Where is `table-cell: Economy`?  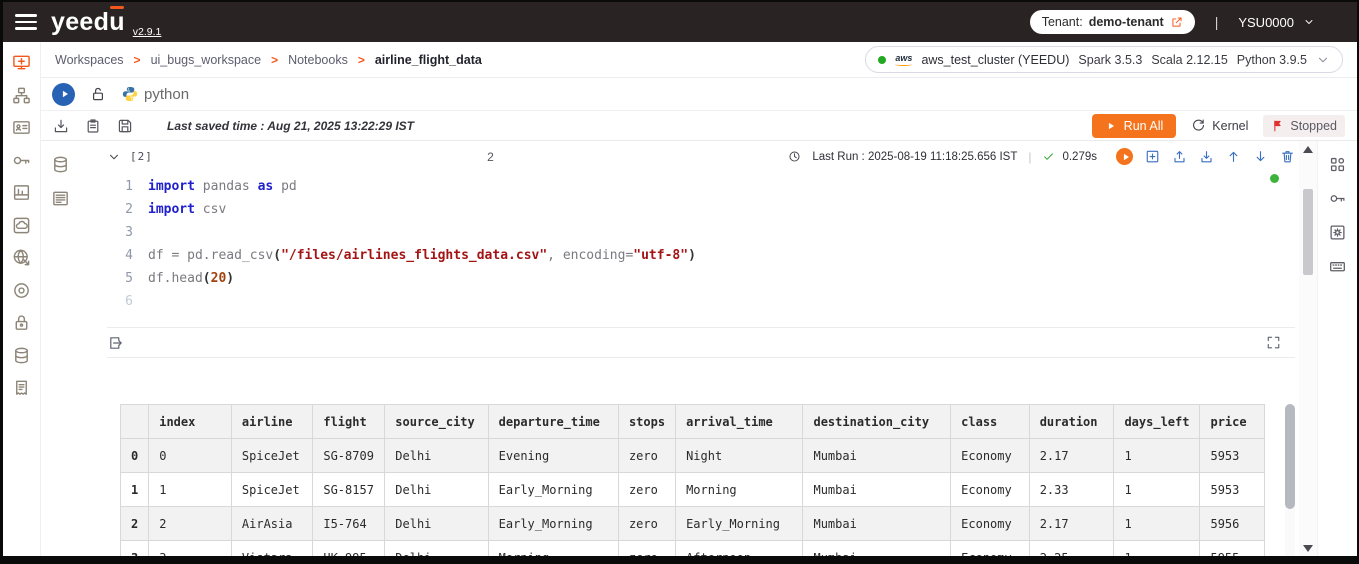 table-cell: Economy is located at coordinates (990, 548).